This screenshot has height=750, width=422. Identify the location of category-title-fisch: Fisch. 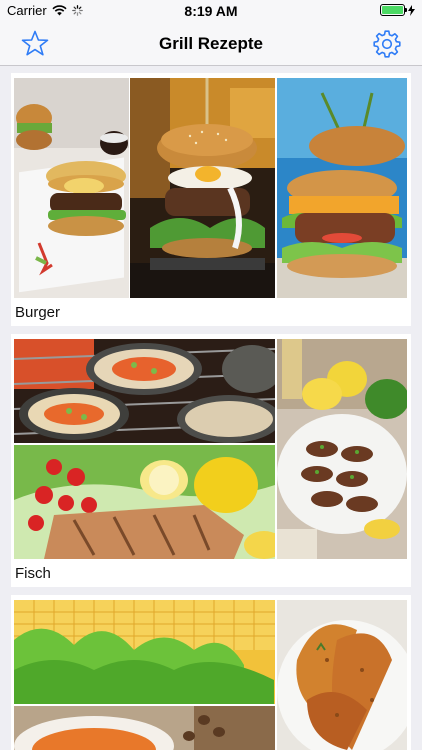
(33, 573).